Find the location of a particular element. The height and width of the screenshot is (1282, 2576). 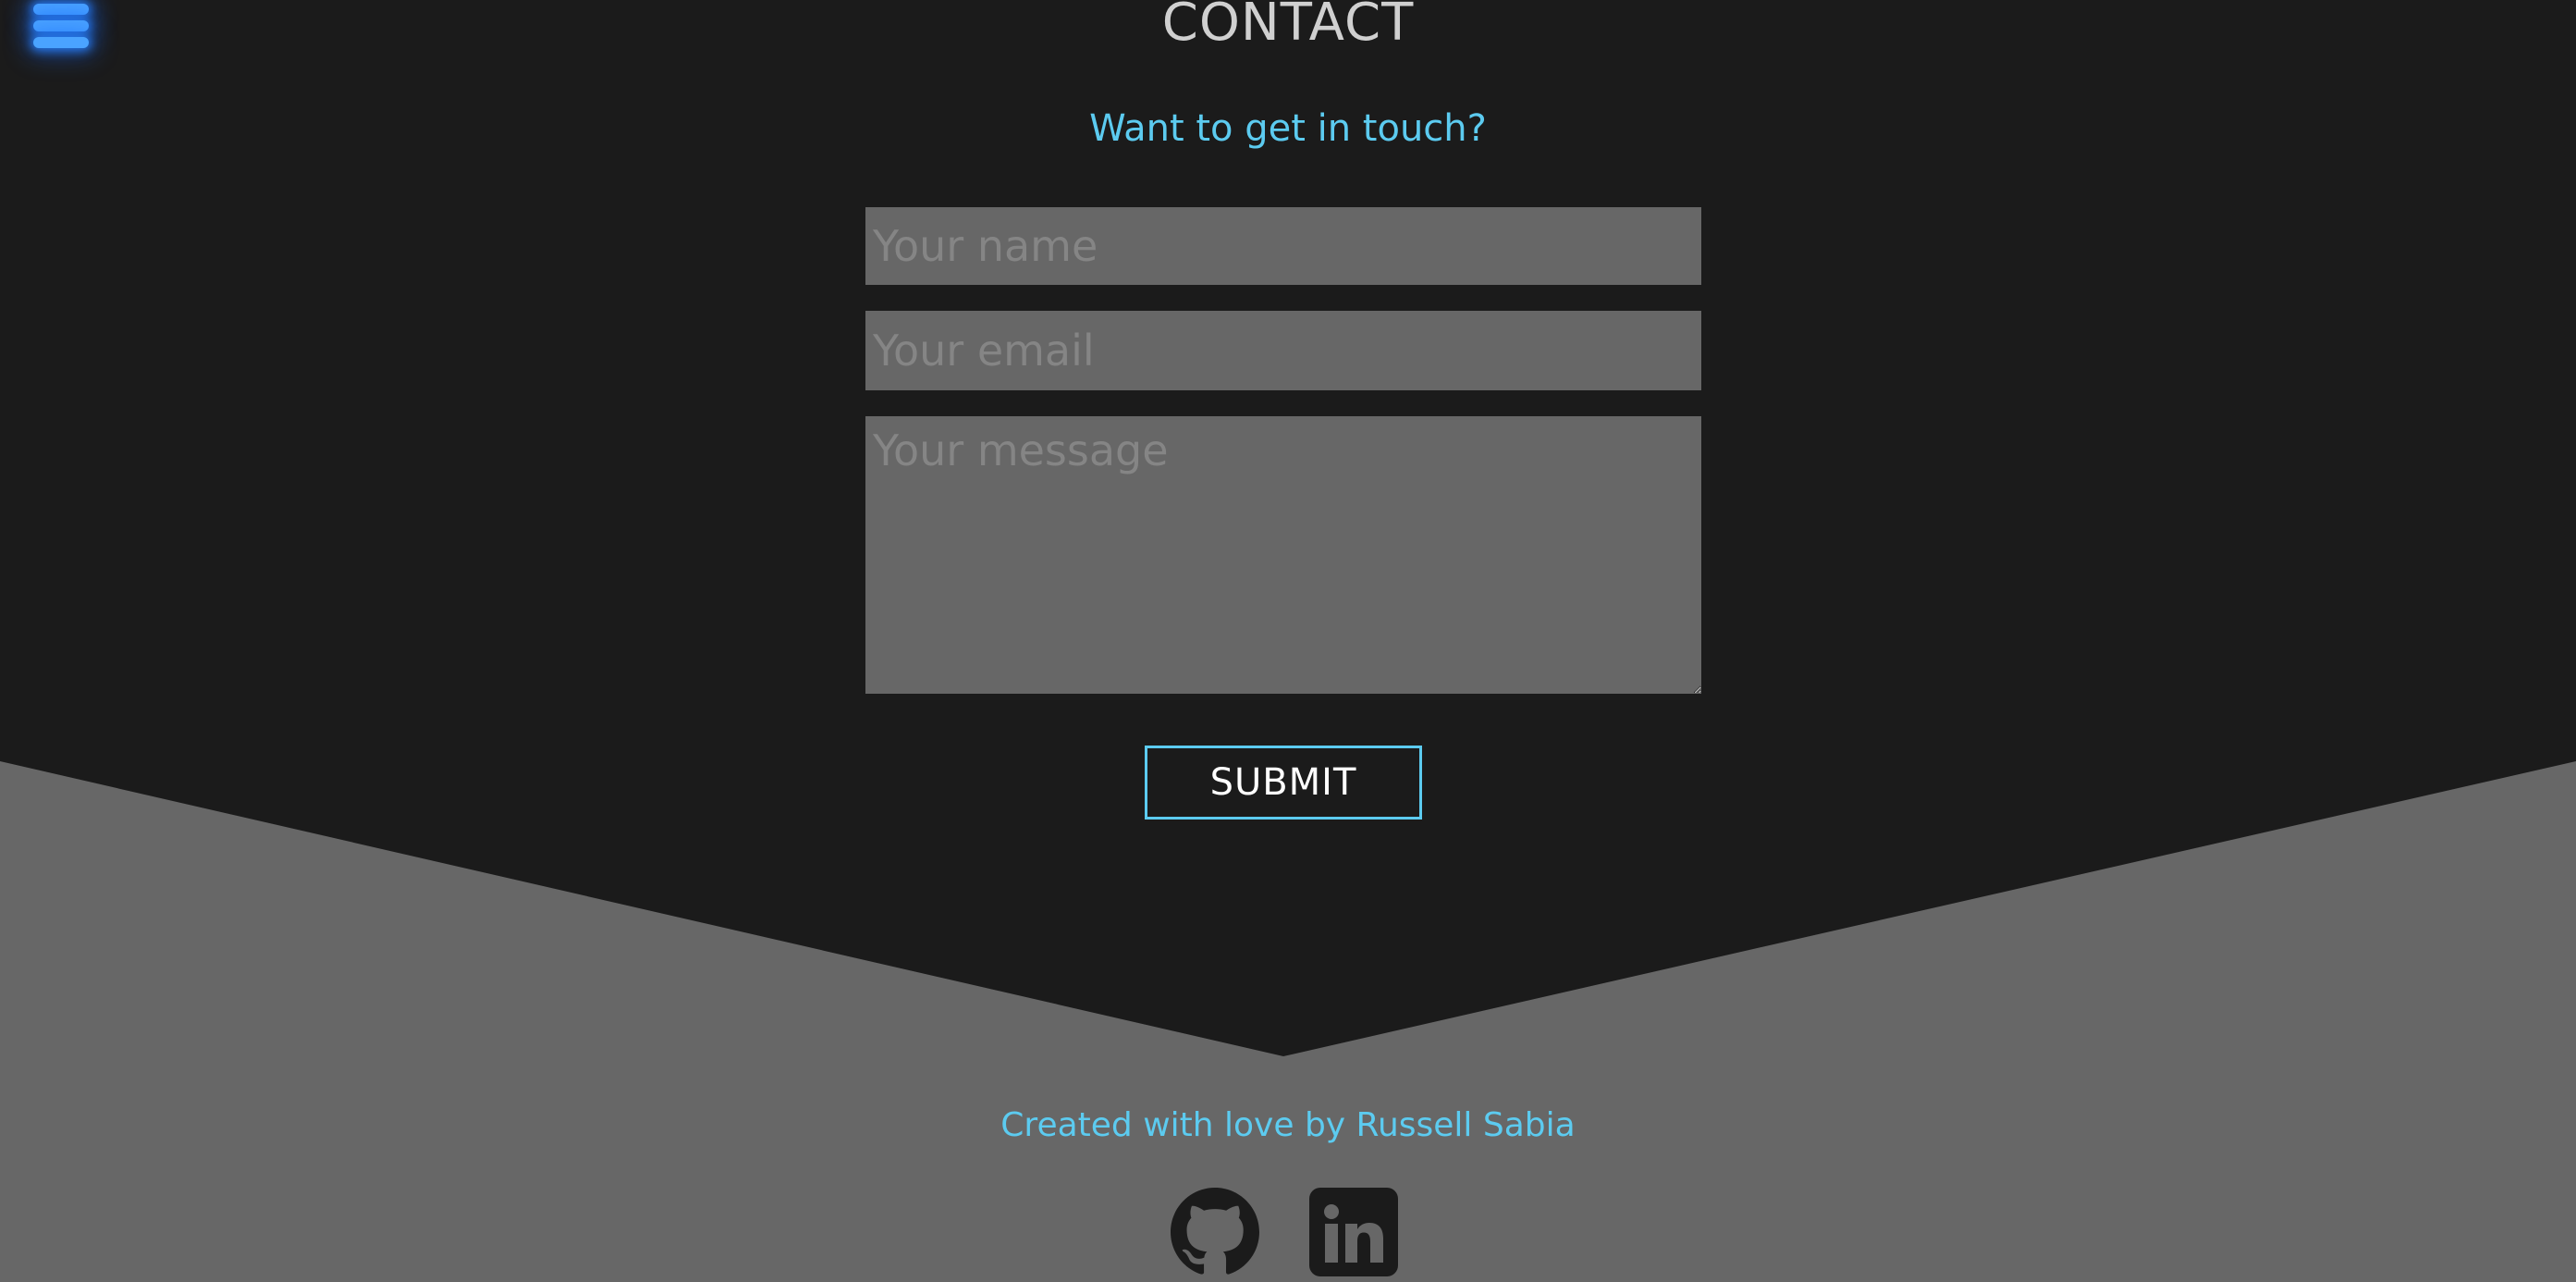

message-textarea is located at coordinates (1283, 555).